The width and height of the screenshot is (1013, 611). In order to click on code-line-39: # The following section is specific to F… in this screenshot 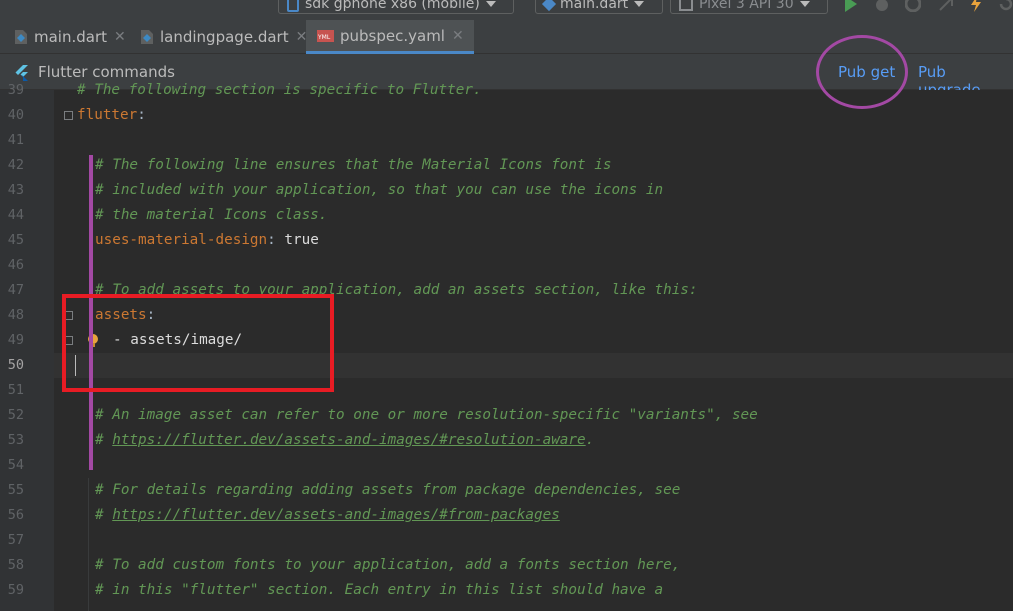, I will do `click(279, 90)`.